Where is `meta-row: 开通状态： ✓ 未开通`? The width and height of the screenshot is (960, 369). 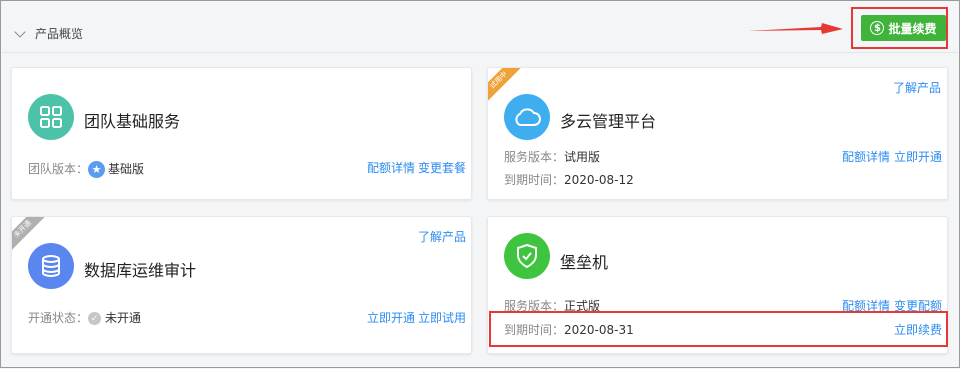
meta-row: 开通状态： ✓ 未开通 is located at coordinates (84, 317).